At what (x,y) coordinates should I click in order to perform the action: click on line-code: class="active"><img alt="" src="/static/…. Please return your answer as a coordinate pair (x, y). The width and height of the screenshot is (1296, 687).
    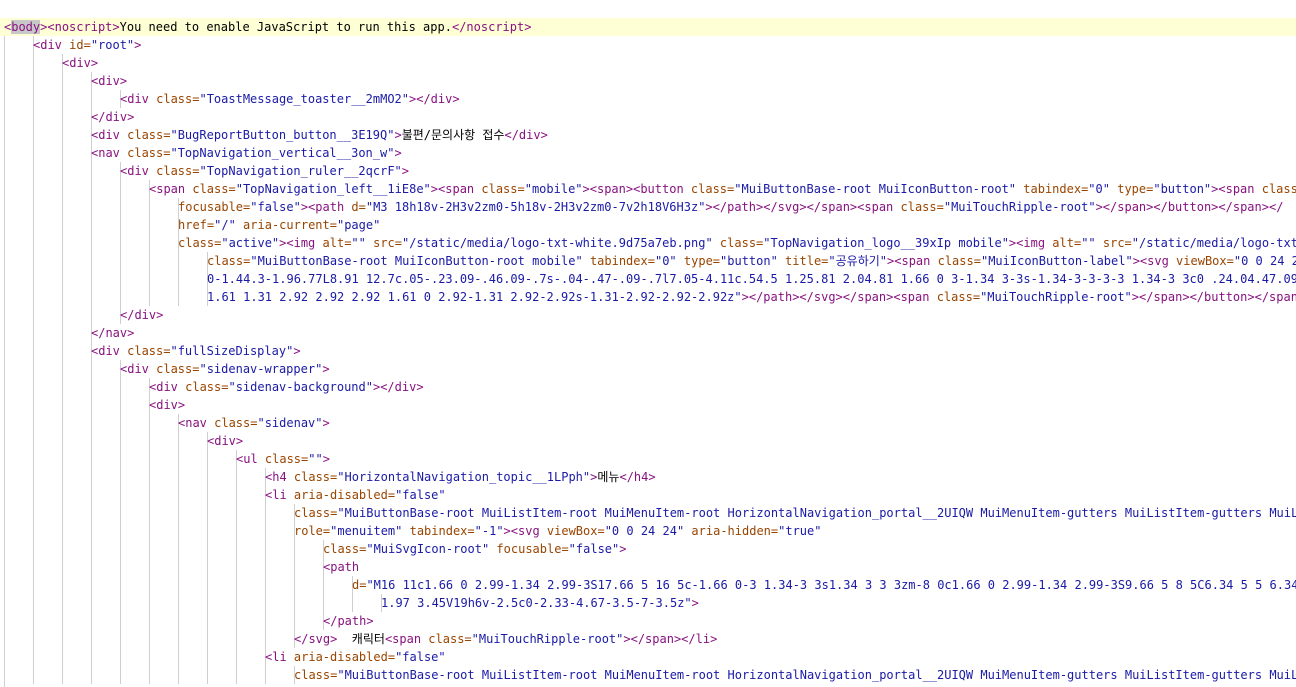
    Looking at the image, I should click on (737, 243).